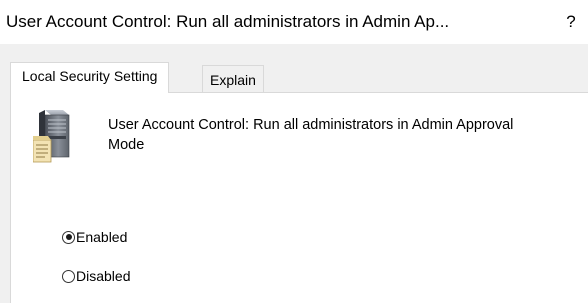  Describe the element at coordinates (68, 276) in the screenshot. I see `disabled-radio-button` at that location.